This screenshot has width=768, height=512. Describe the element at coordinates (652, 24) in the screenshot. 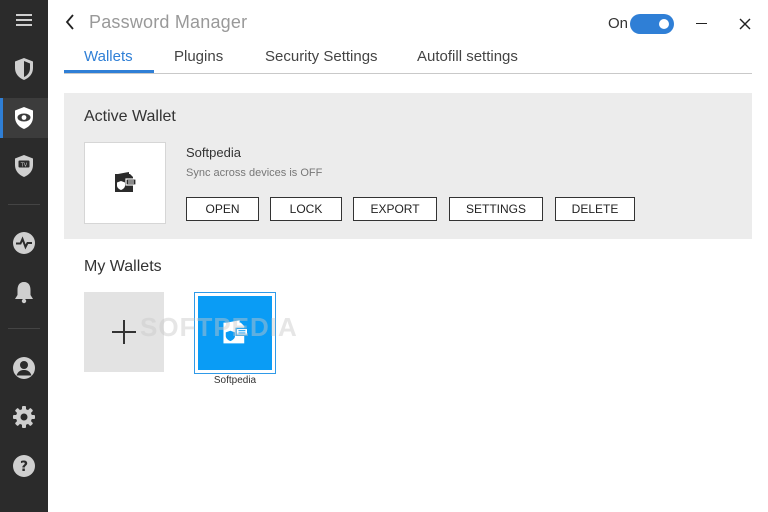

I see `protection-toggle` at that location.